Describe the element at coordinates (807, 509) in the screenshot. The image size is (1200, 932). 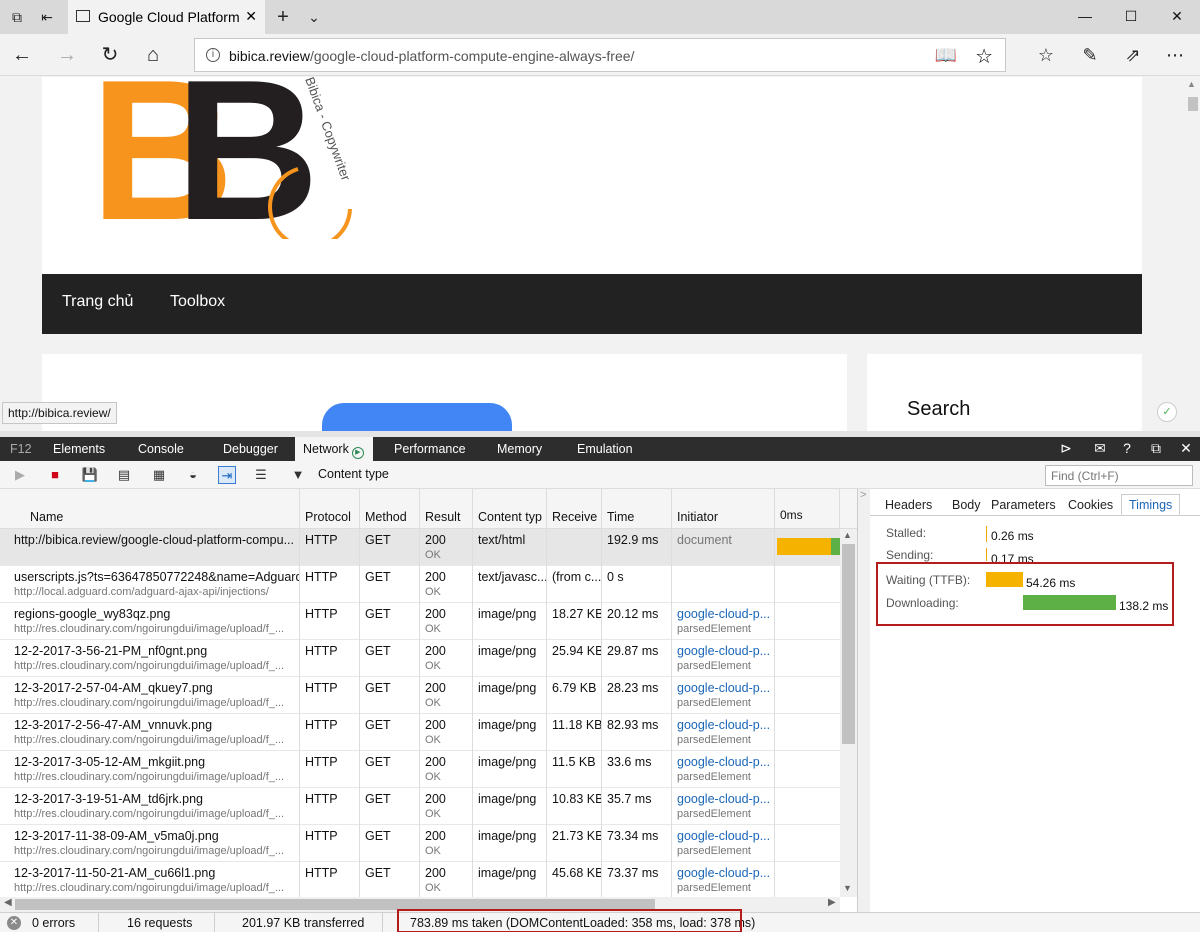
I see `col-timeline: 0ms` at that location.